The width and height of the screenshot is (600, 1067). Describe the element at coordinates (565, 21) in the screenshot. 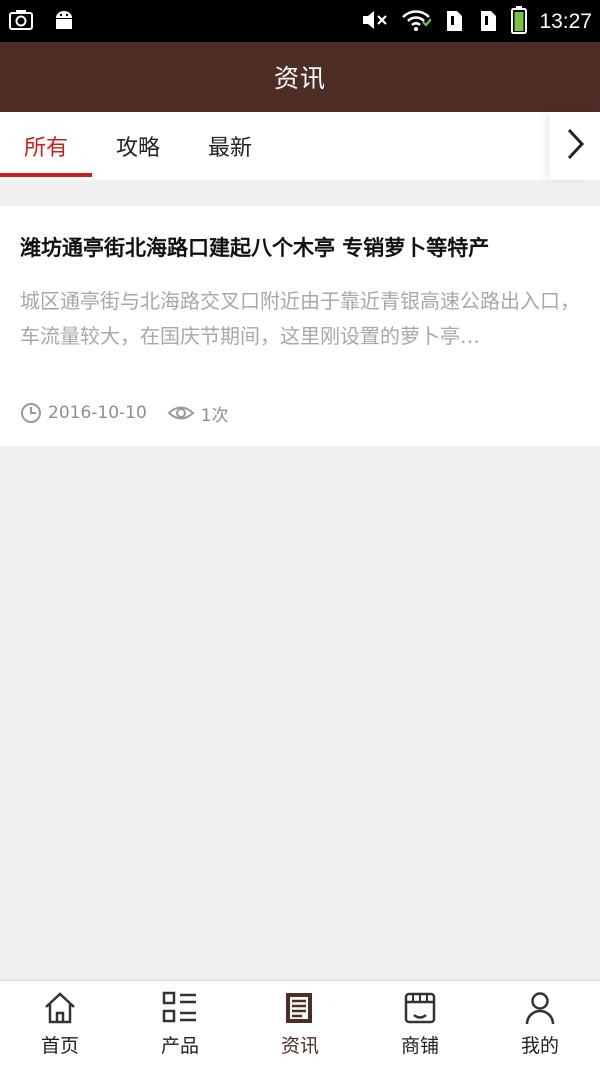

I see `clock: 13:27` at that location.